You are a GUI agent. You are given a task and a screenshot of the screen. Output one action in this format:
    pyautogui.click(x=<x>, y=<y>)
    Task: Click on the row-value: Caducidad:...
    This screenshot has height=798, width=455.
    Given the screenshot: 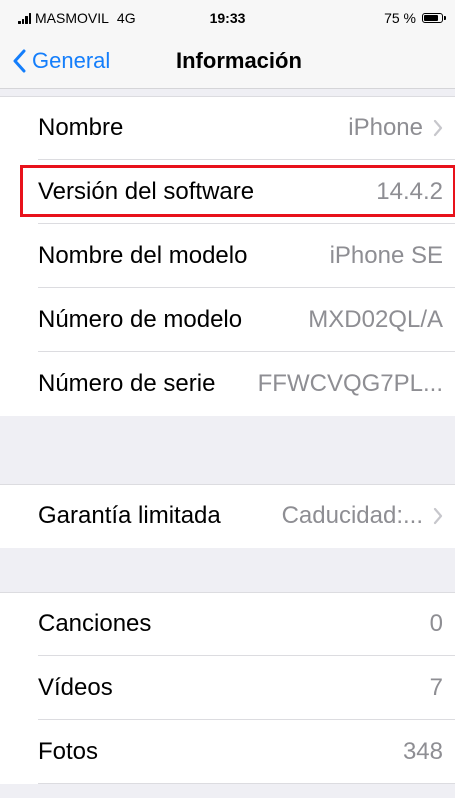 What is the action you would take?
    pyautogui.click(x=352, y=515)
    